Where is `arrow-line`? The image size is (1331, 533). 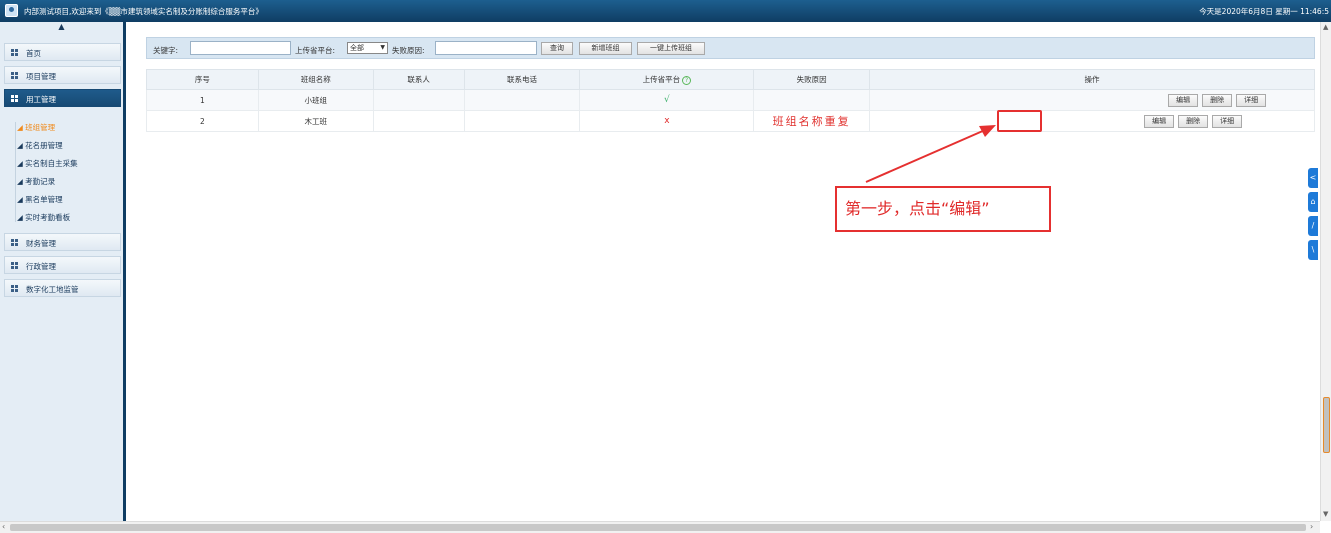
arrow-line is located at coordinates (925, 156).